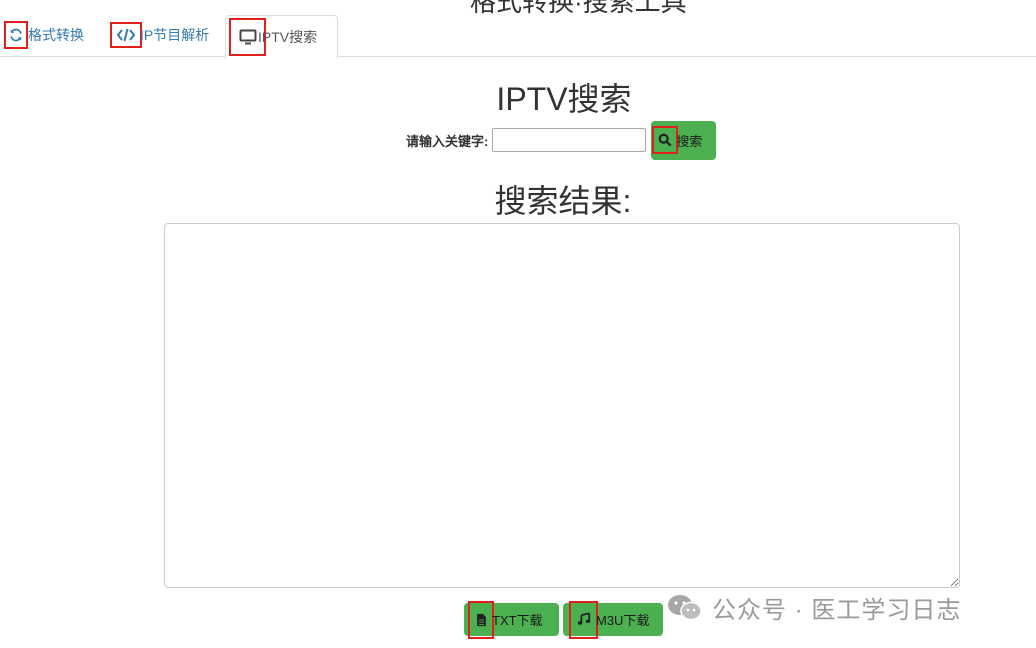 This screenshot has height=648, width=1036. Describe the element at coordinates (583, 619) in the screenshot. I see `music-note-icon` at that location.